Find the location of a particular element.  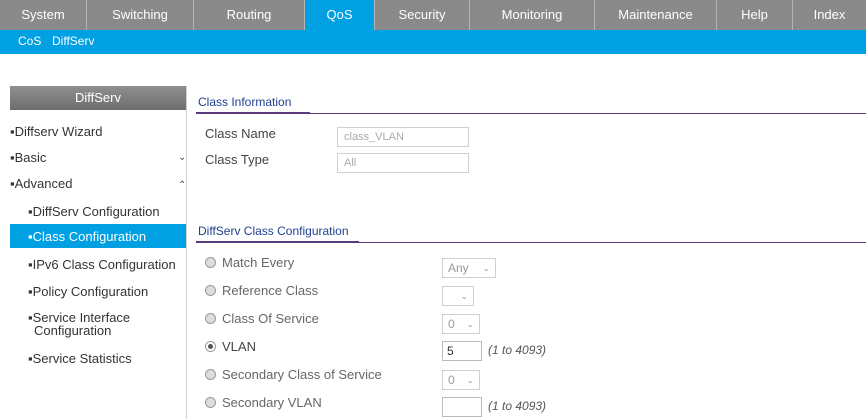

radio-on-icon is located at coordinates (210, 346).